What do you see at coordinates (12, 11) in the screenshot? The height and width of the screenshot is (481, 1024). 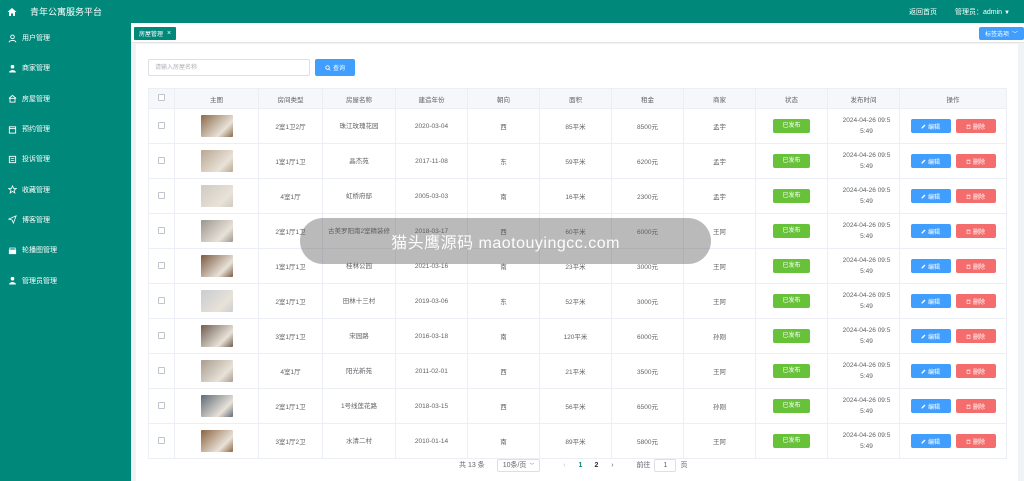 I see `home-icon` at bounding box center [12, 11].